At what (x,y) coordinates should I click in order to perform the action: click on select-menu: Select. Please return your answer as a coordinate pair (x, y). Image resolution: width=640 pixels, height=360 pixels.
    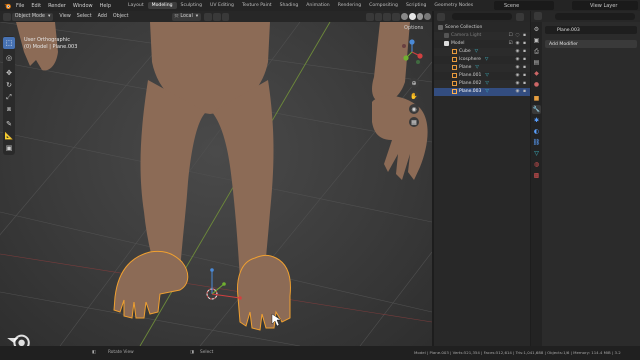
    Looking at the image, I should click on (84, 17).